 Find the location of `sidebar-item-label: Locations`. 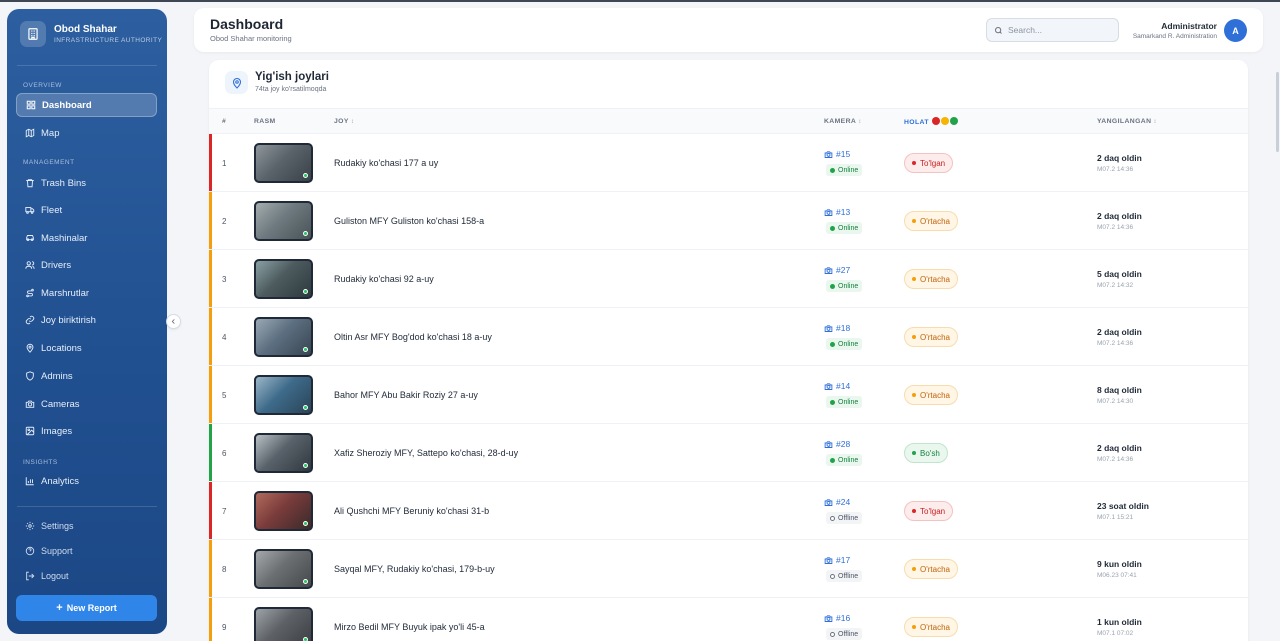

sidebar-item-label: Locations is located at coordinates (61, 348).